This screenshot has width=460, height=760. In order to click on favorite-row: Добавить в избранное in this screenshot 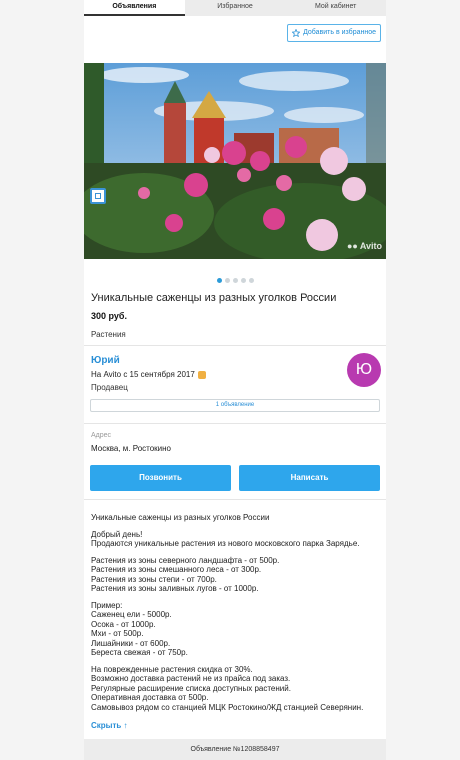, I will do `click(235, 39)`.